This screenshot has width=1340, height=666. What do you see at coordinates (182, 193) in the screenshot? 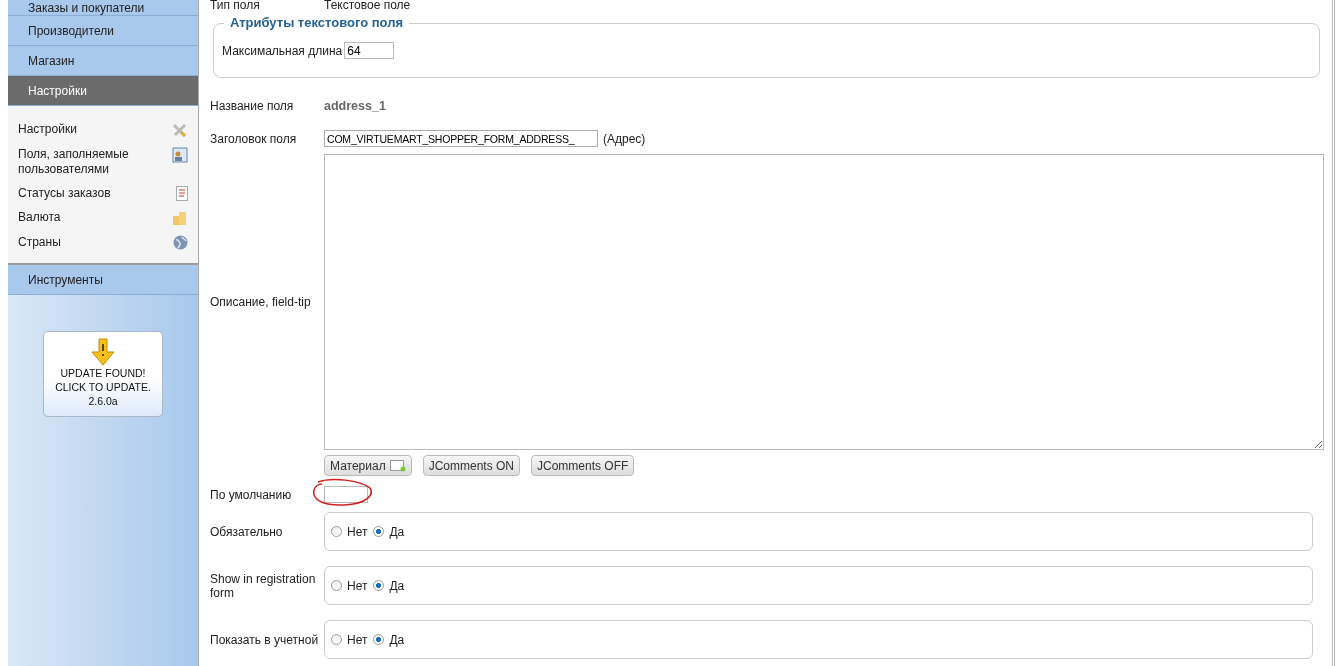
I see `document-icon` at bounding box center [182, 193].